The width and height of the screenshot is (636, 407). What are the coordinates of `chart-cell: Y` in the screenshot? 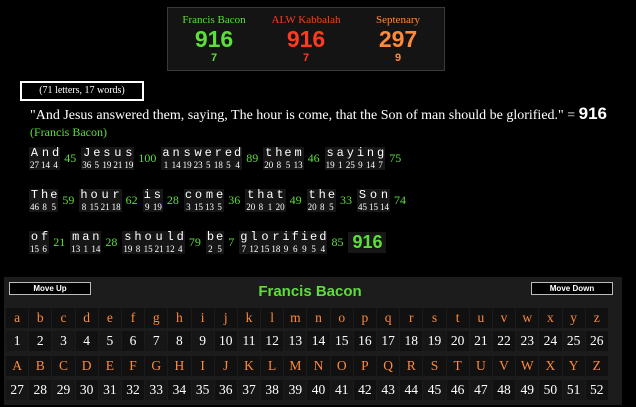 It's located at (573, 366).